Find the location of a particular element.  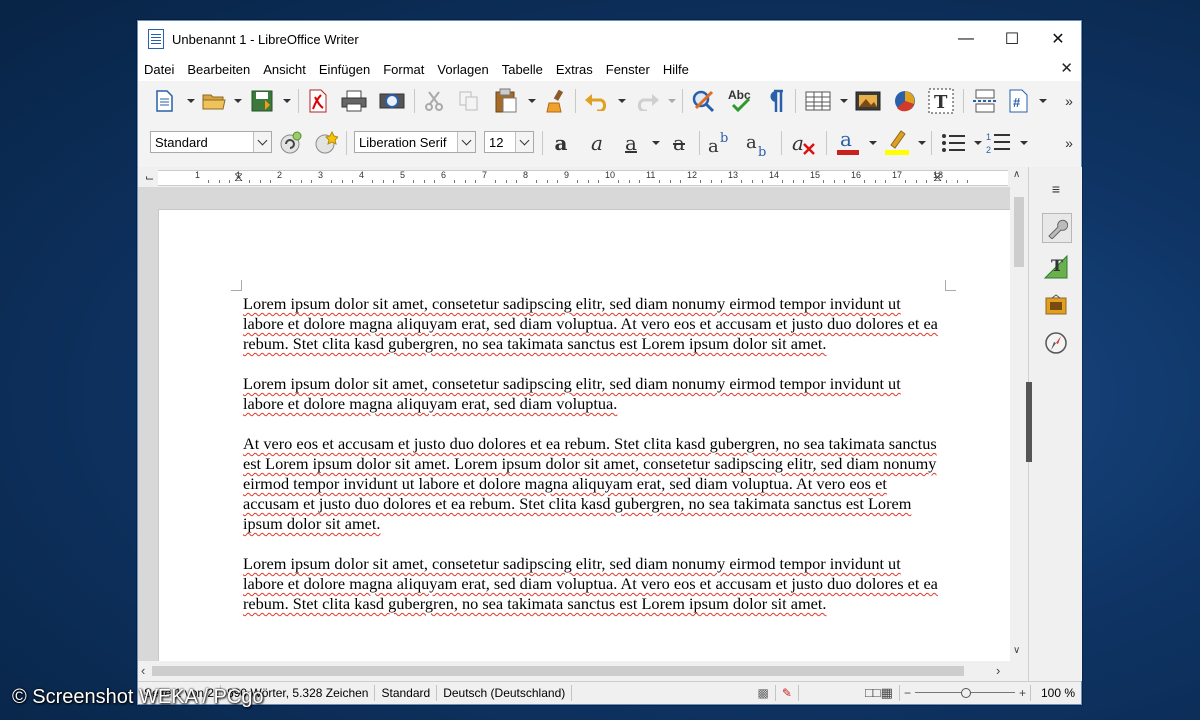

horizontal-scrollbar: ‹ › is located at coordinates (574, 671).